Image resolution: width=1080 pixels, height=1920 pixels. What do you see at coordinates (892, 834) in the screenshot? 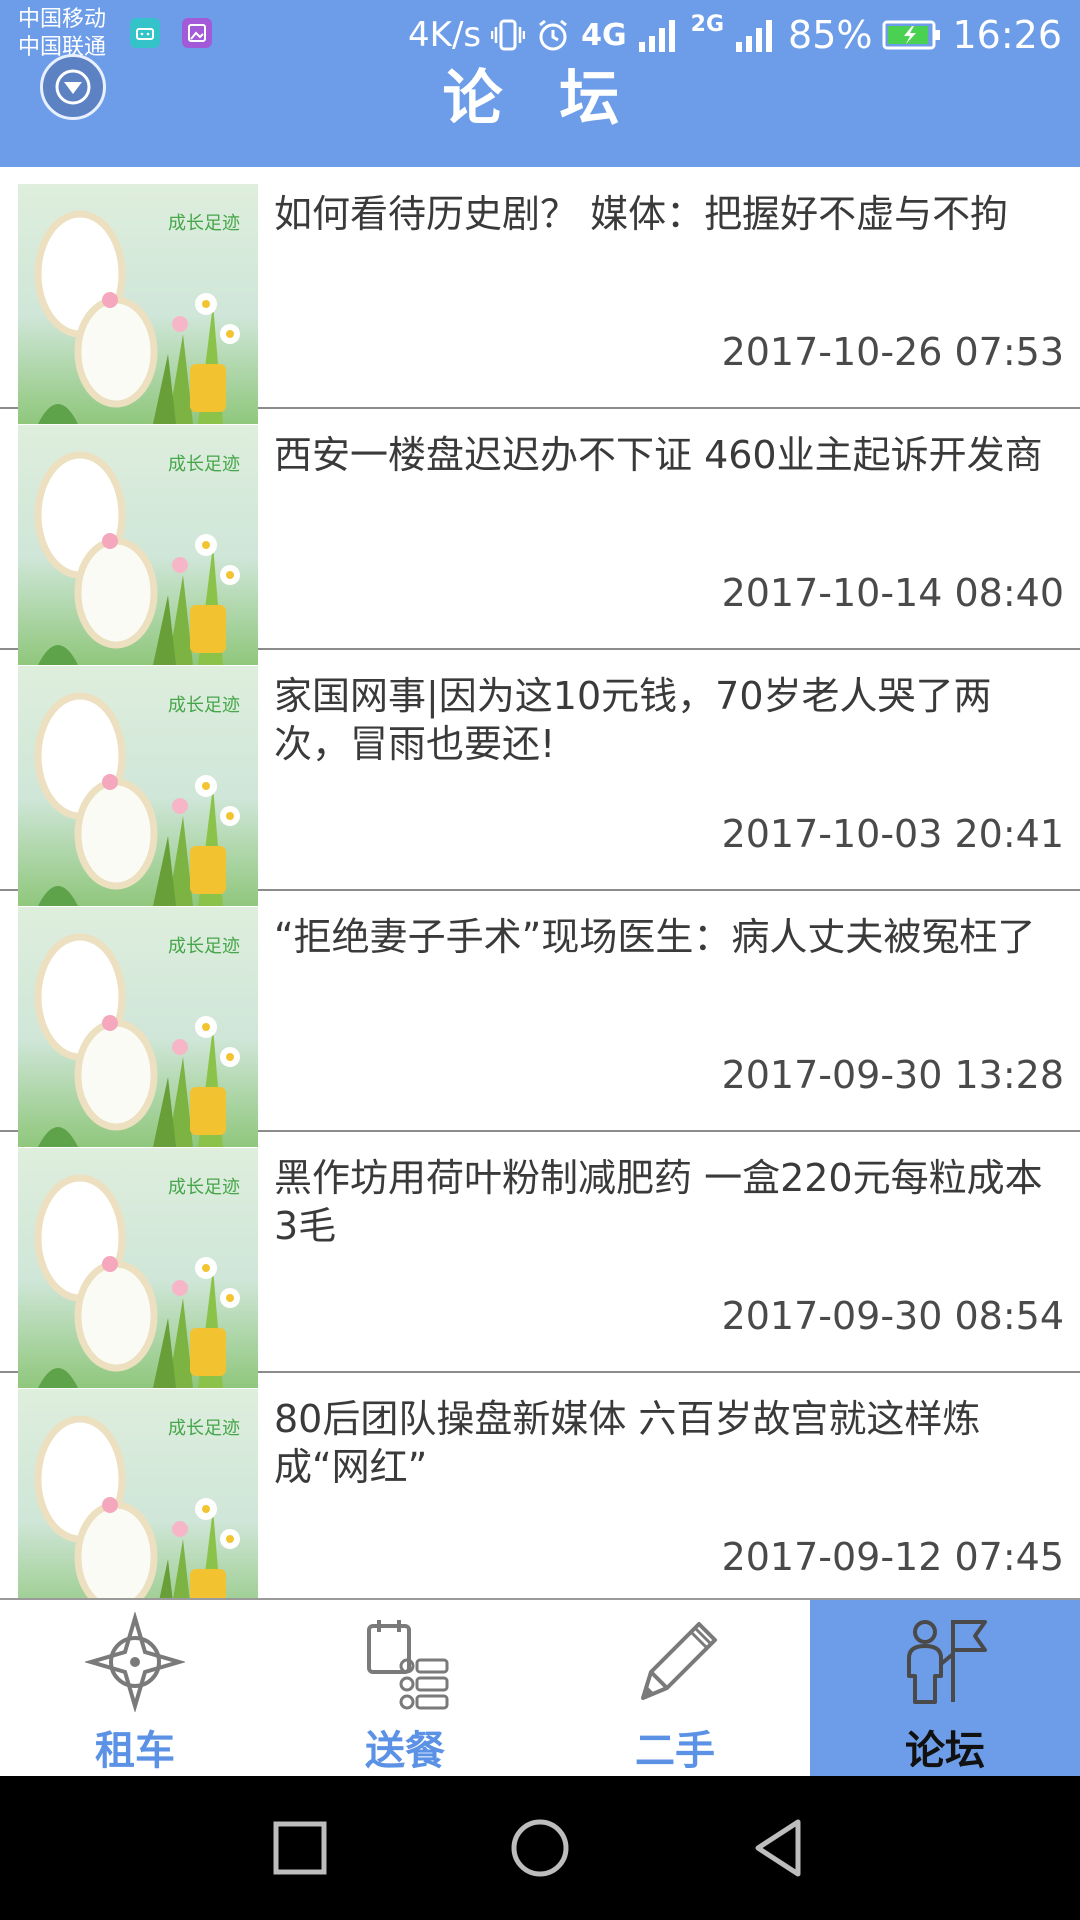
I see `news-date: 2017-10-03 20:41` at bounding box center [892, 834].